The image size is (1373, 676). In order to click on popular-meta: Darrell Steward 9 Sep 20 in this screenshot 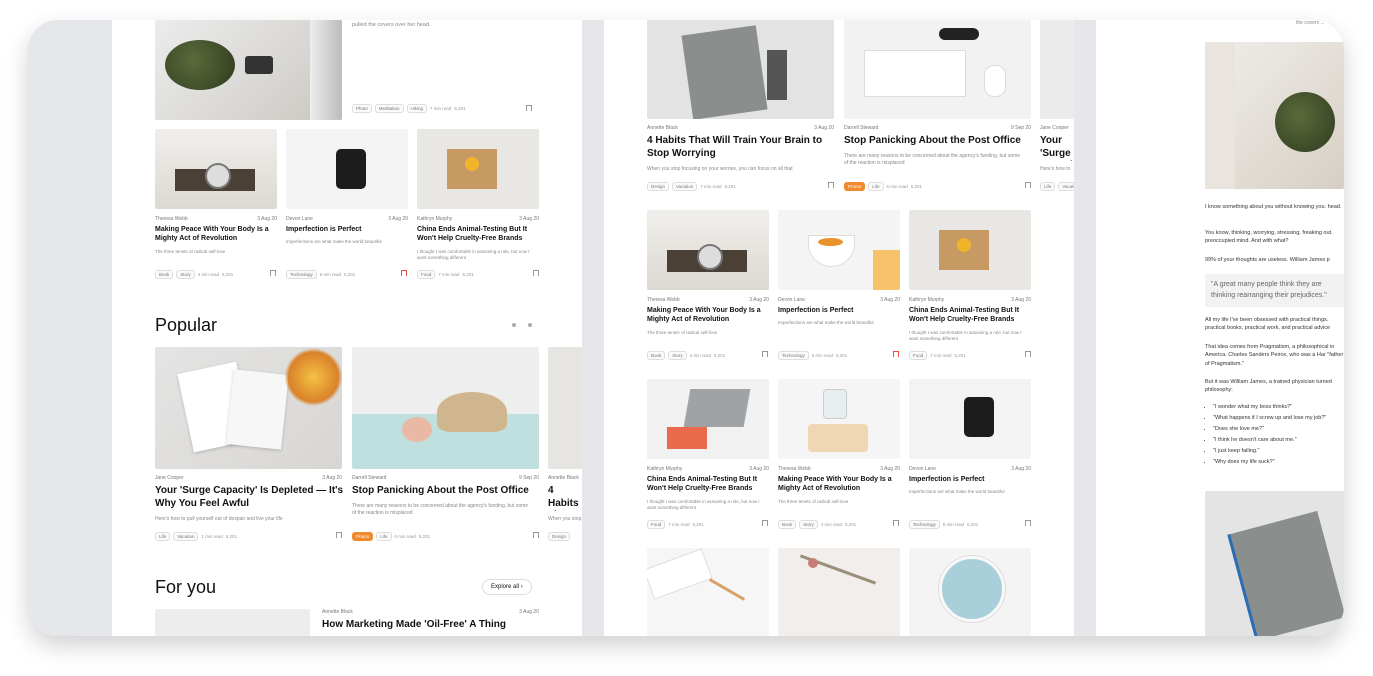, I will do `click(445, 478)`.